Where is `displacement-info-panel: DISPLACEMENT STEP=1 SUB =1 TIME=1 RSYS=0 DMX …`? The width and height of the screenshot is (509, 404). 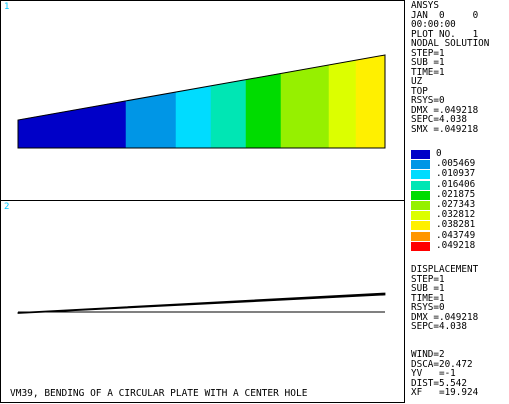
displacement-info-panel: DISPLACEMENT STEP=1 SUB =1 TIME=1 RSYS=0 DMX … is located at coordinates (444, 298).